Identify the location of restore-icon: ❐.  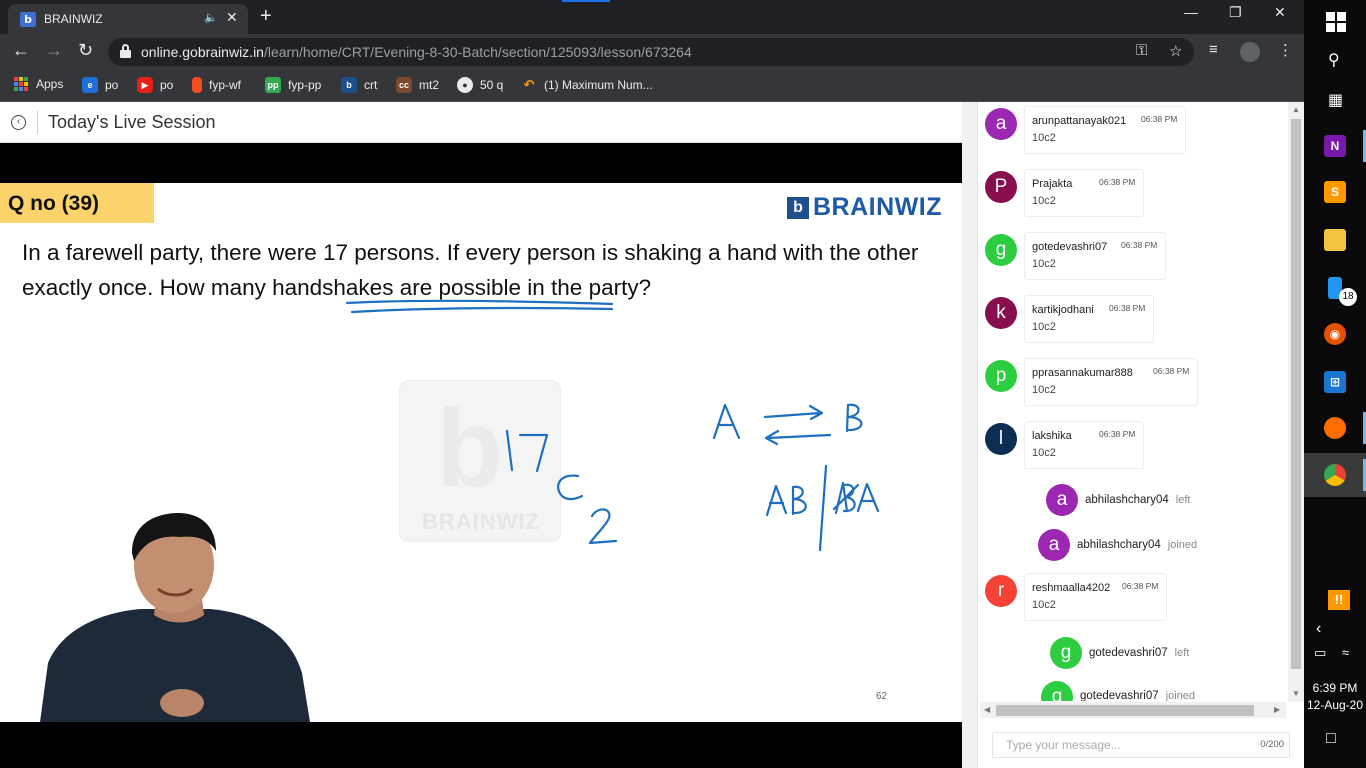
(1235, 12).